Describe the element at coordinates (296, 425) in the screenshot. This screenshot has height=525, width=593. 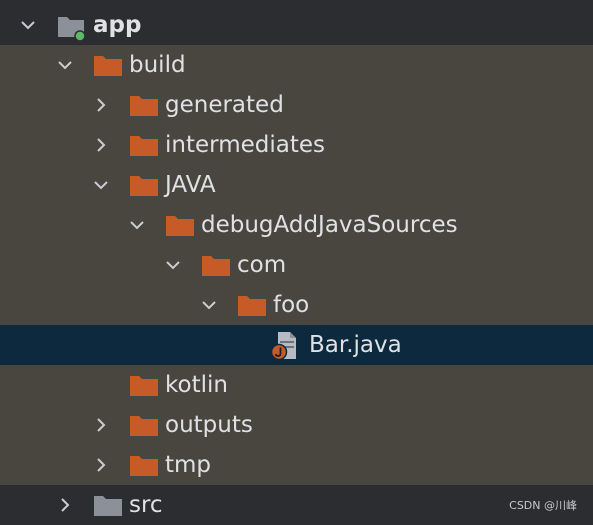
I see `tree-item-outputs: outputs` at that location.